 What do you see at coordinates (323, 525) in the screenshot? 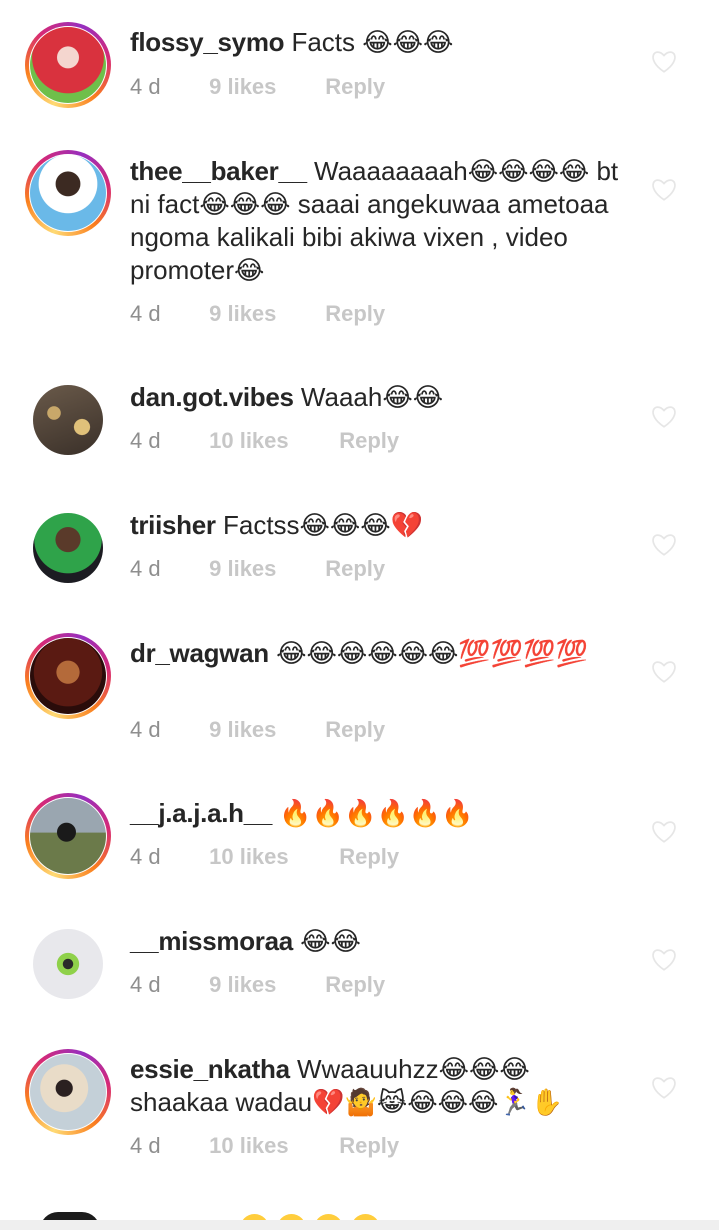
I see `comment-text: Factss😂😂😂💔` at bounding box center [323, 525].